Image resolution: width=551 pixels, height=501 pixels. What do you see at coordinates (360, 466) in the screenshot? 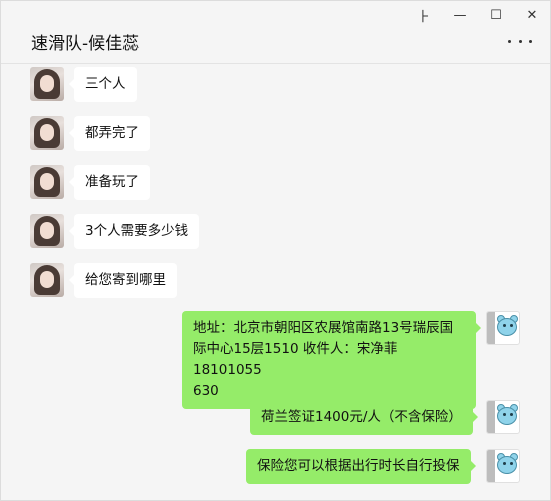
I see `message-bubble-outgoing: 保险您可以根据出行时长自行投保` at bounding box center [360, 466].